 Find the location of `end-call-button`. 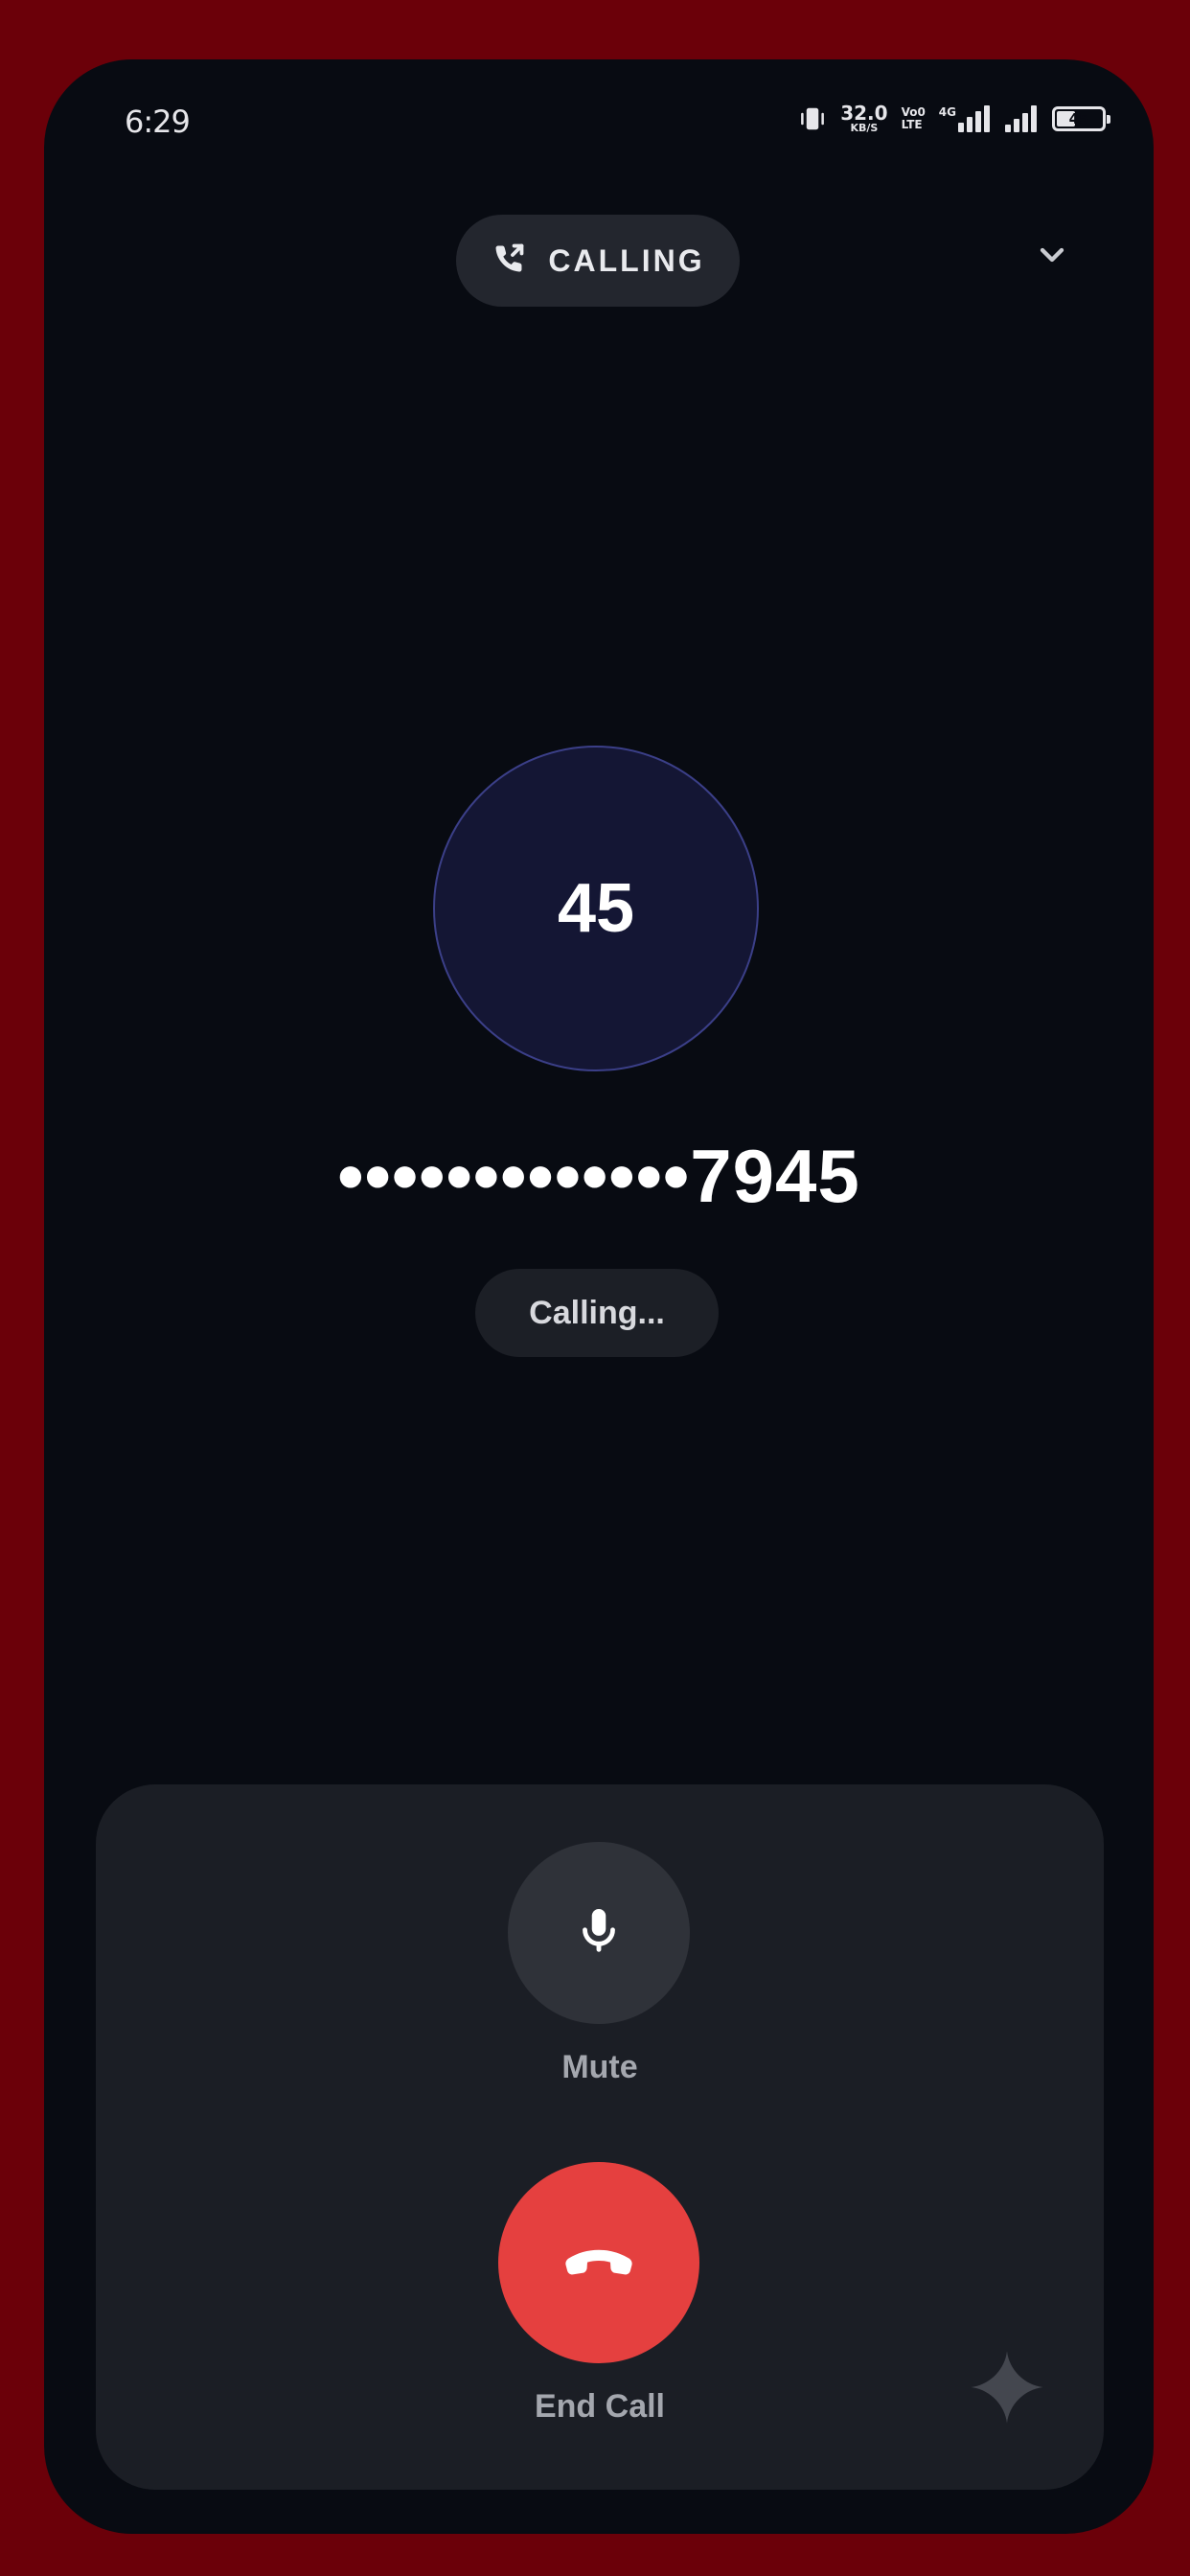

end-call-button is located at coordinates (599, 2262).